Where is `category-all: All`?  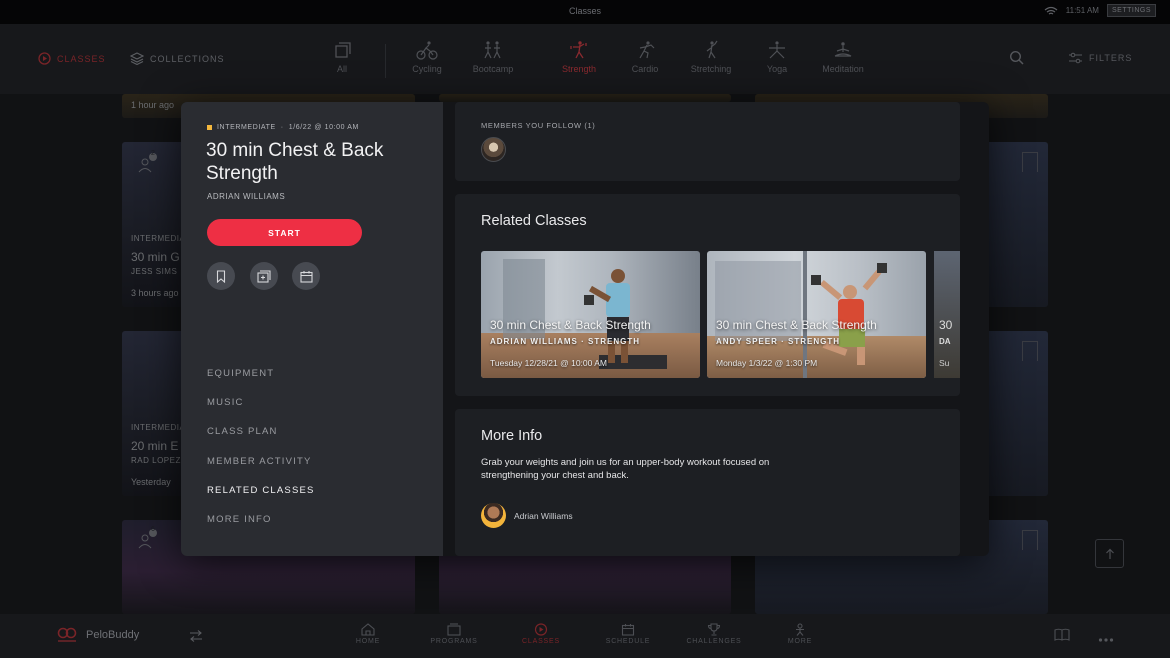
category-all: All is located at coordinates (342, 57).